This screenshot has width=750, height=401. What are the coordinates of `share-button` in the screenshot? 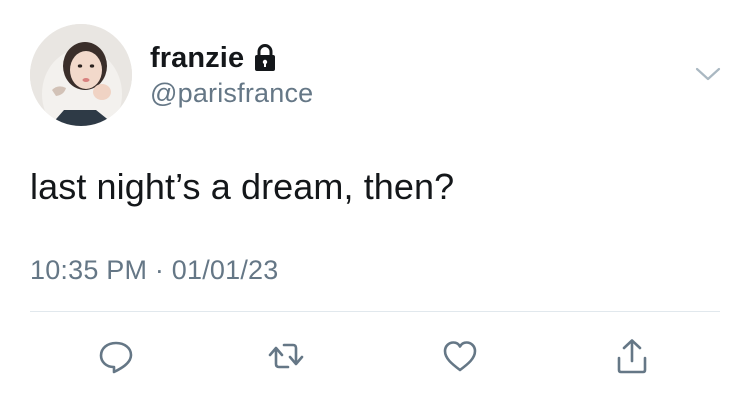 It's located at (632, 356).